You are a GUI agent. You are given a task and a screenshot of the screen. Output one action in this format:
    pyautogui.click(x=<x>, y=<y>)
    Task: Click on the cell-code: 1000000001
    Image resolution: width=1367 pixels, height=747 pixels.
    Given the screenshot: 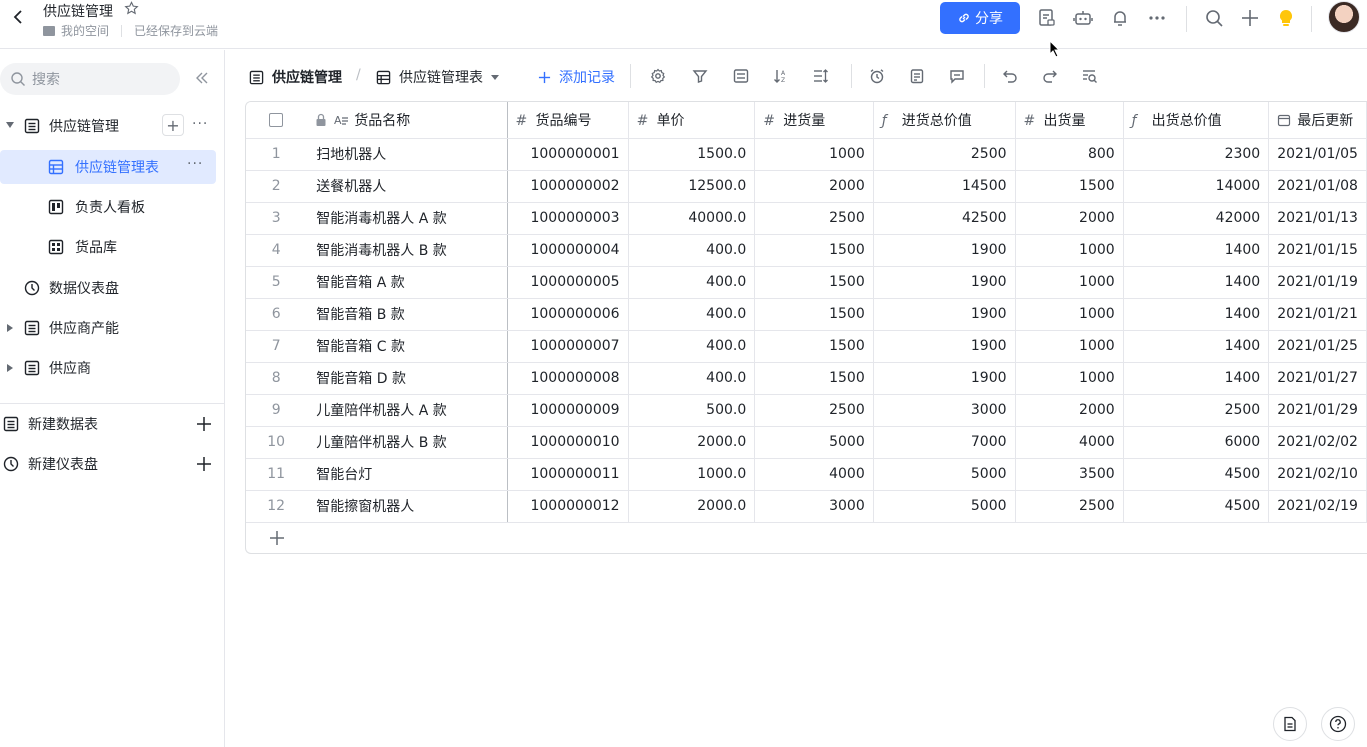 What is the action you would take?
    pyautogui.click(x=568, y=154)
    